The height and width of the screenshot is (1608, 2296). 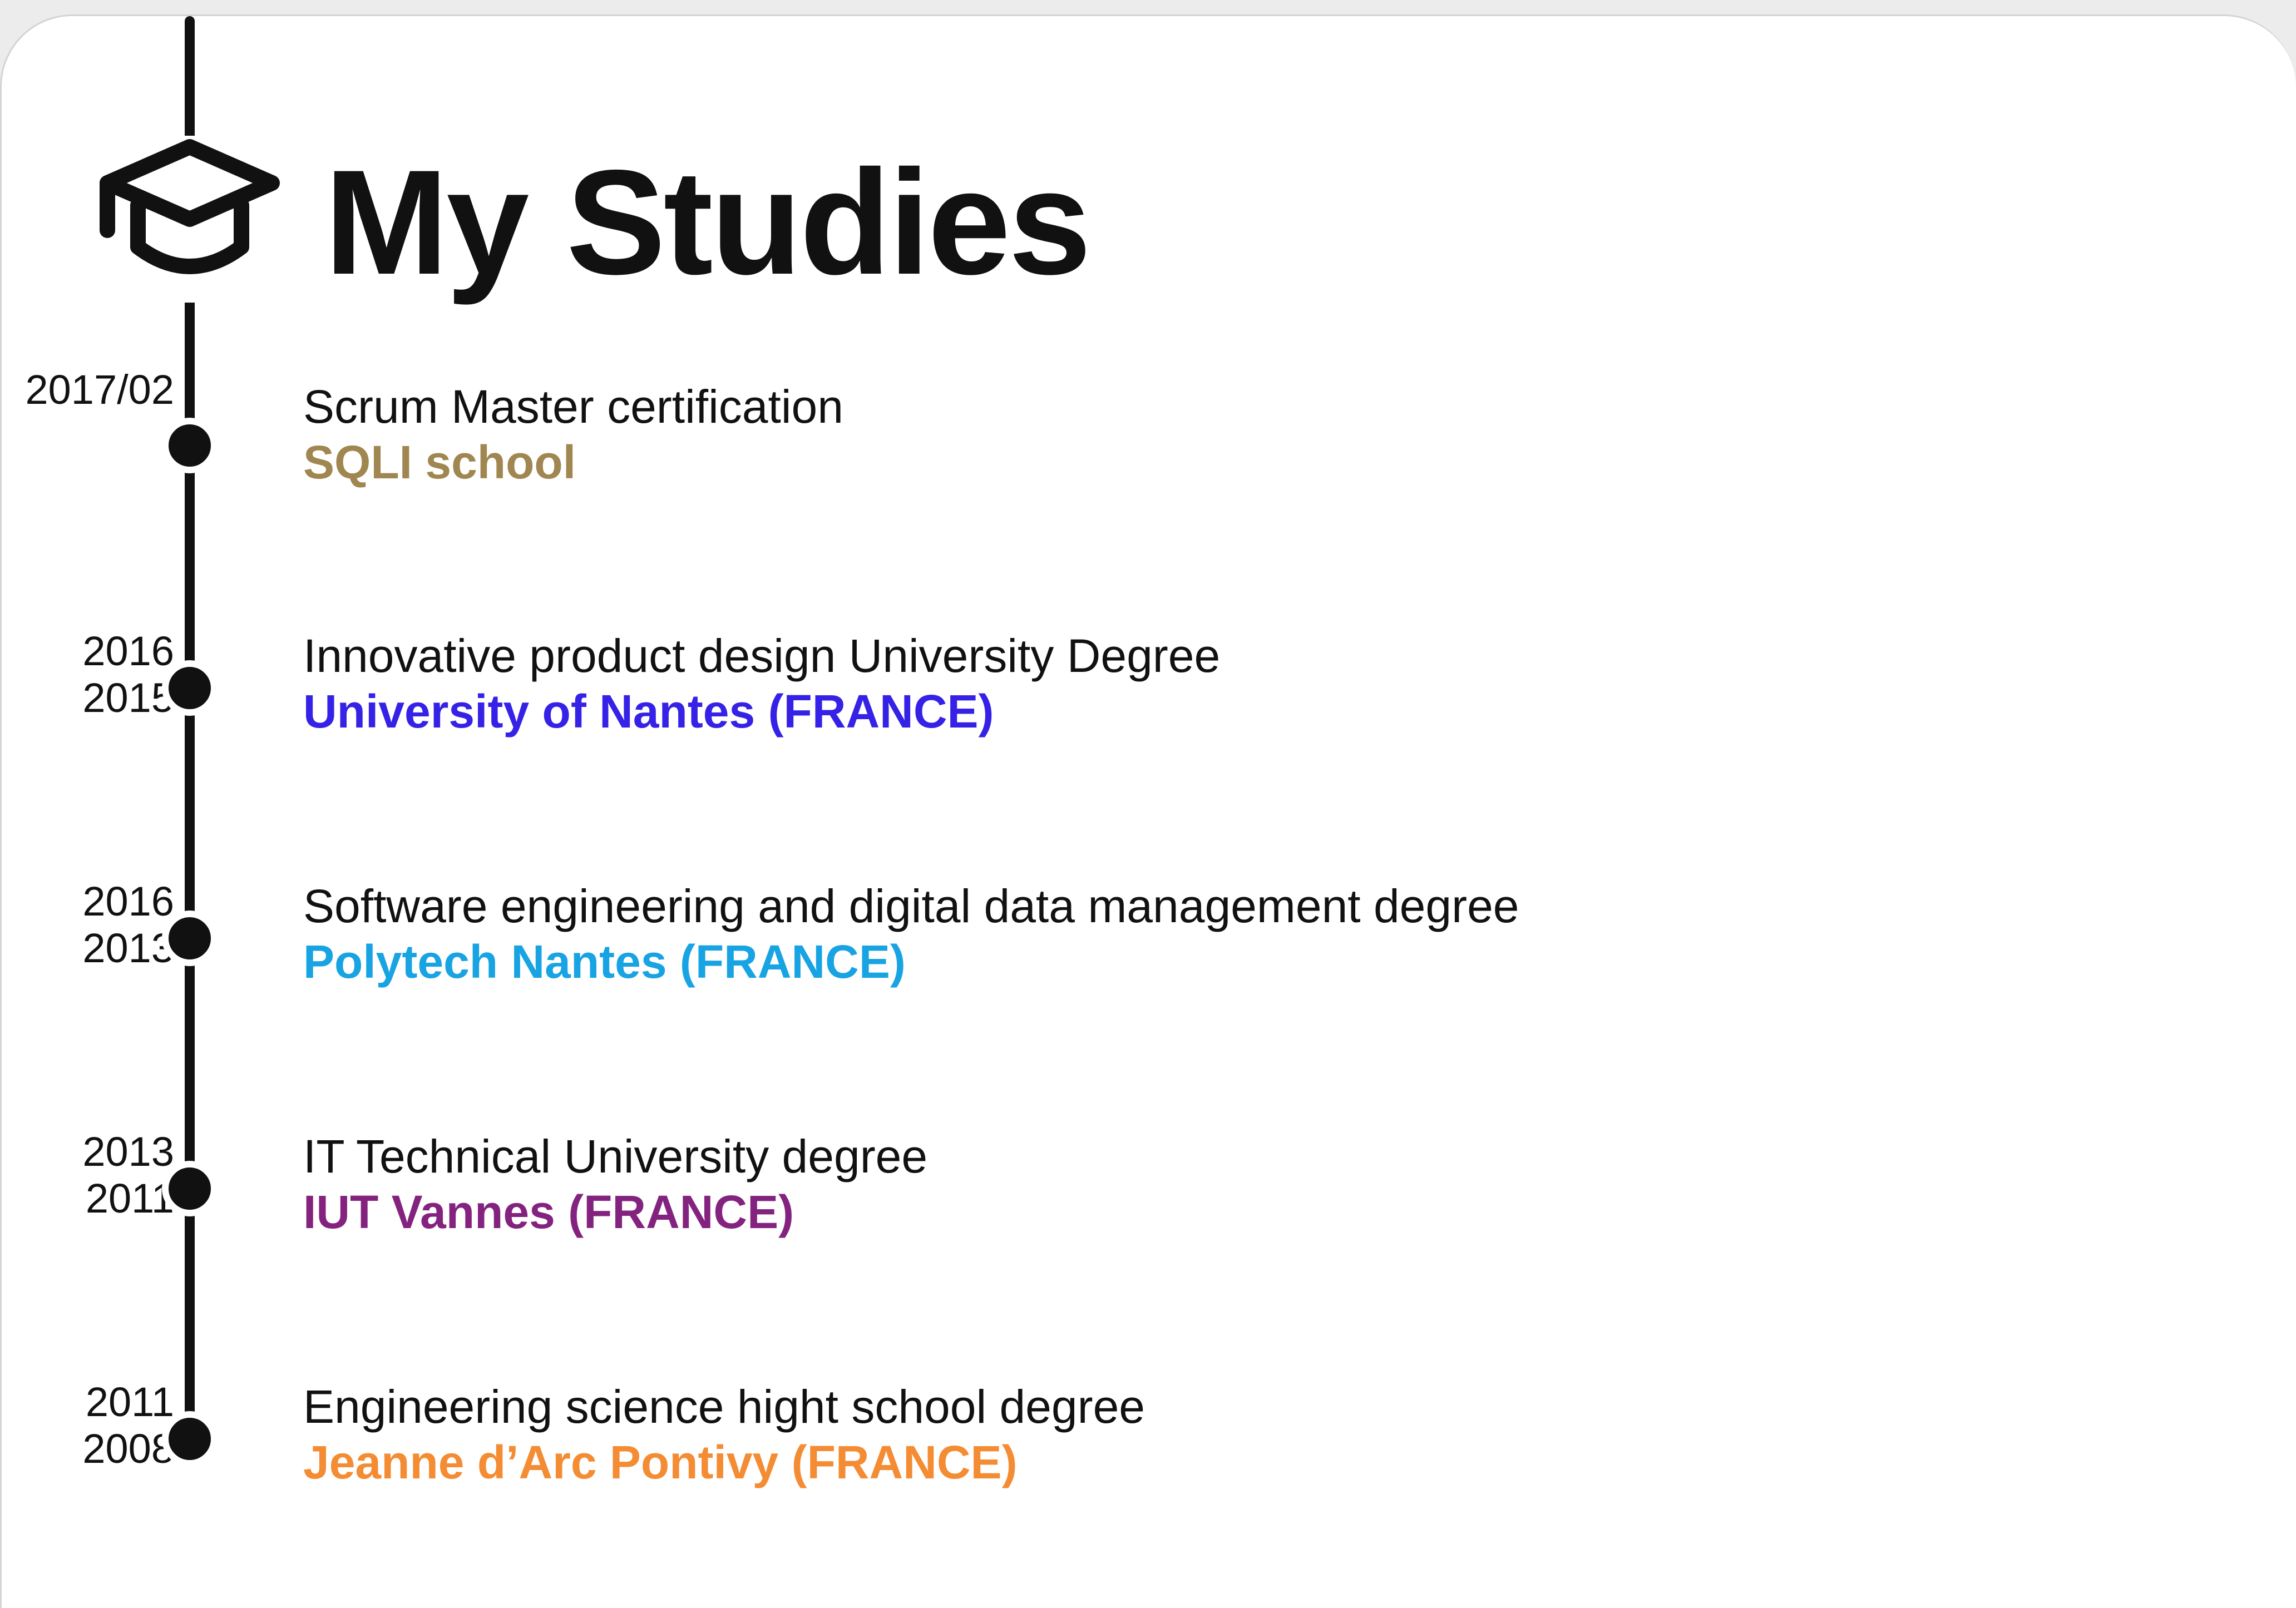 I want to click on entry-date: 2011 2008, so click(x=88, y=1425).